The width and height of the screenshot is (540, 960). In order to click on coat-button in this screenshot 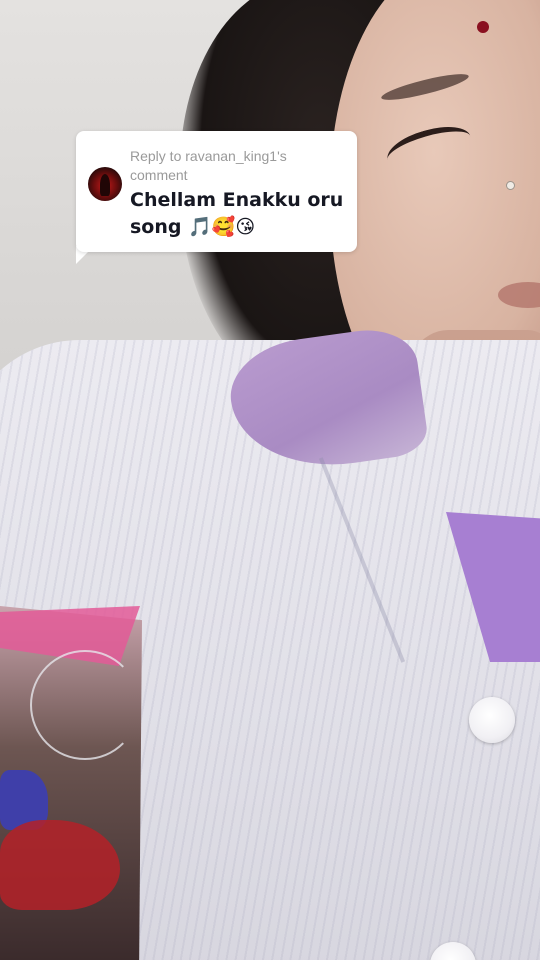, I will do `click(492, 720)`.